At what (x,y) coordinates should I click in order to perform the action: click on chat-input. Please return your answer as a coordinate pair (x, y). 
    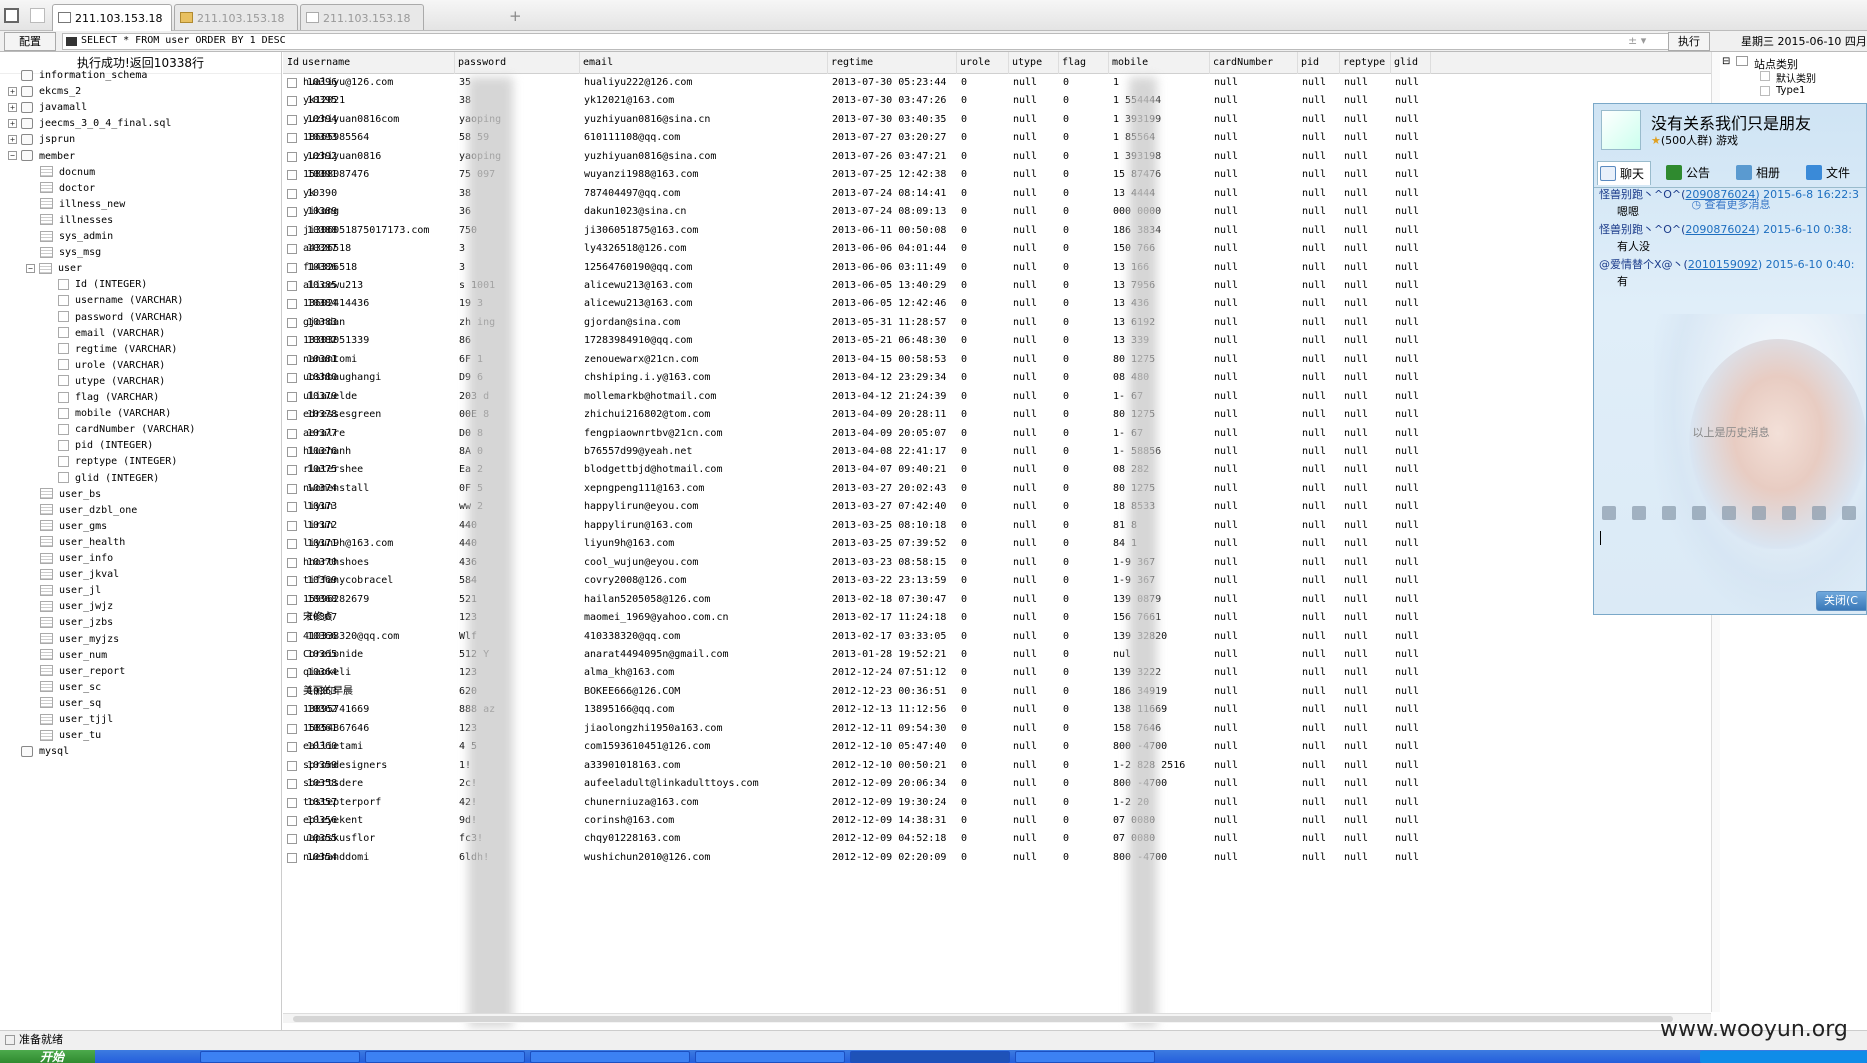
    Looking at the image, I should click on (1731, 556).